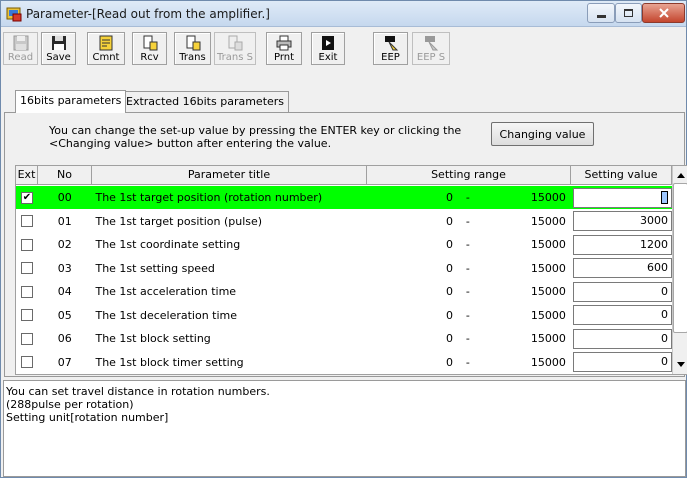 The height and width of the screenshot is (478, 687). Describe the element at coordinates (621, 175) in the screenshot. I see `header-setting-value: Setting value` at that location.